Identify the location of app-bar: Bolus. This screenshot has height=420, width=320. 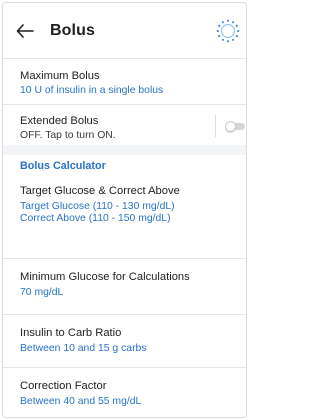
(124, 31).